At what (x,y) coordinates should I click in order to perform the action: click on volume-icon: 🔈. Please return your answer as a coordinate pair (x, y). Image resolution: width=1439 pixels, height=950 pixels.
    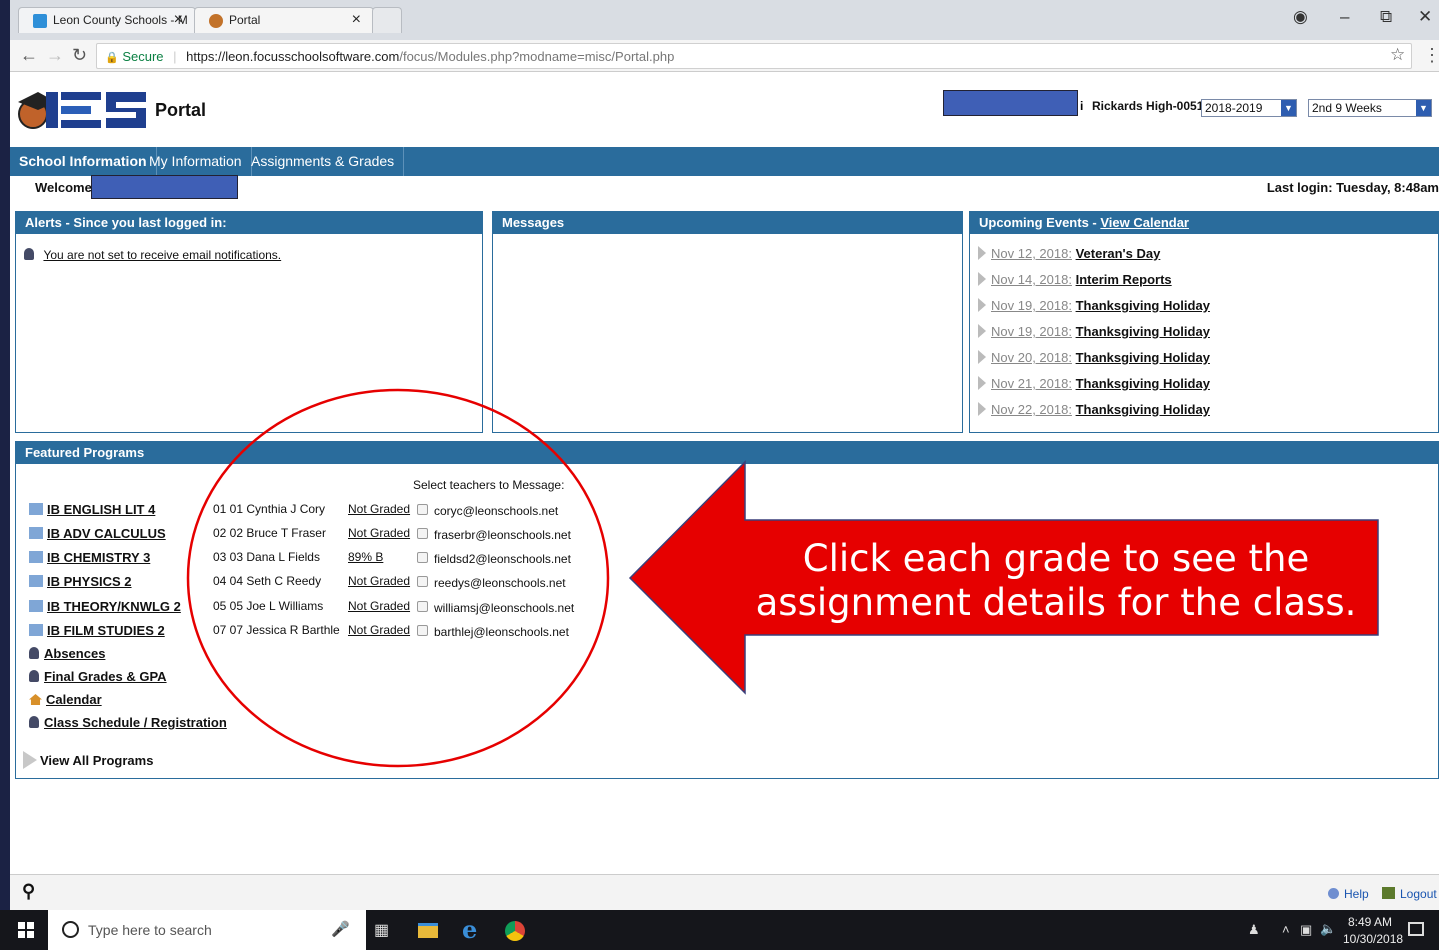
    Looking at the image, I should click on (1328, 929).